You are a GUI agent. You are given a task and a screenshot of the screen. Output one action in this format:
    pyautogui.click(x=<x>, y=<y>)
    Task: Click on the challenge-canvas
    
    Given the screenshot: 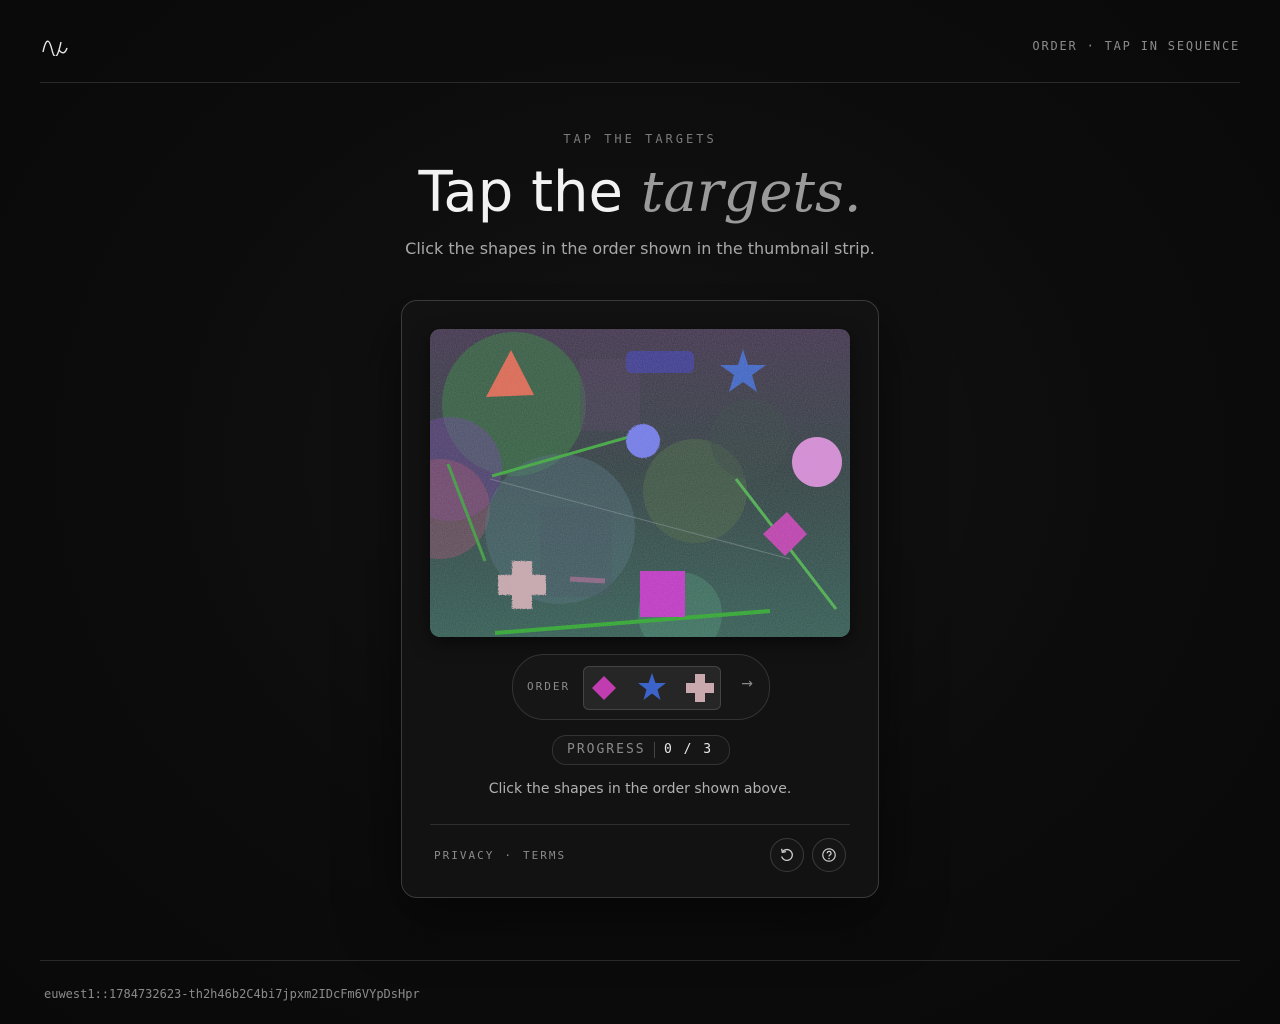 What is the action you would take?
    pyautogui.click(x=640, y=483)
    